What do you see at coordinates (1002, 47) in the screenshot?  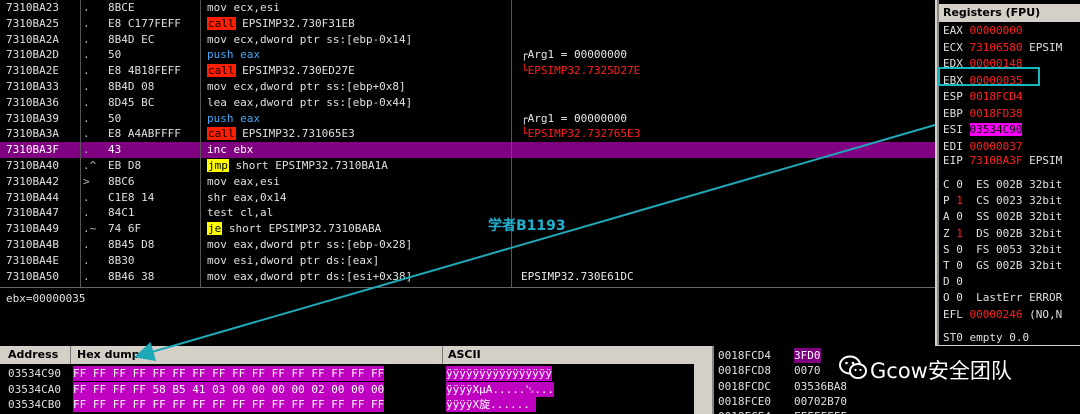 I see `register-ecx: ECX 73106580 EPSIM` at bounding box center [1002, 47].